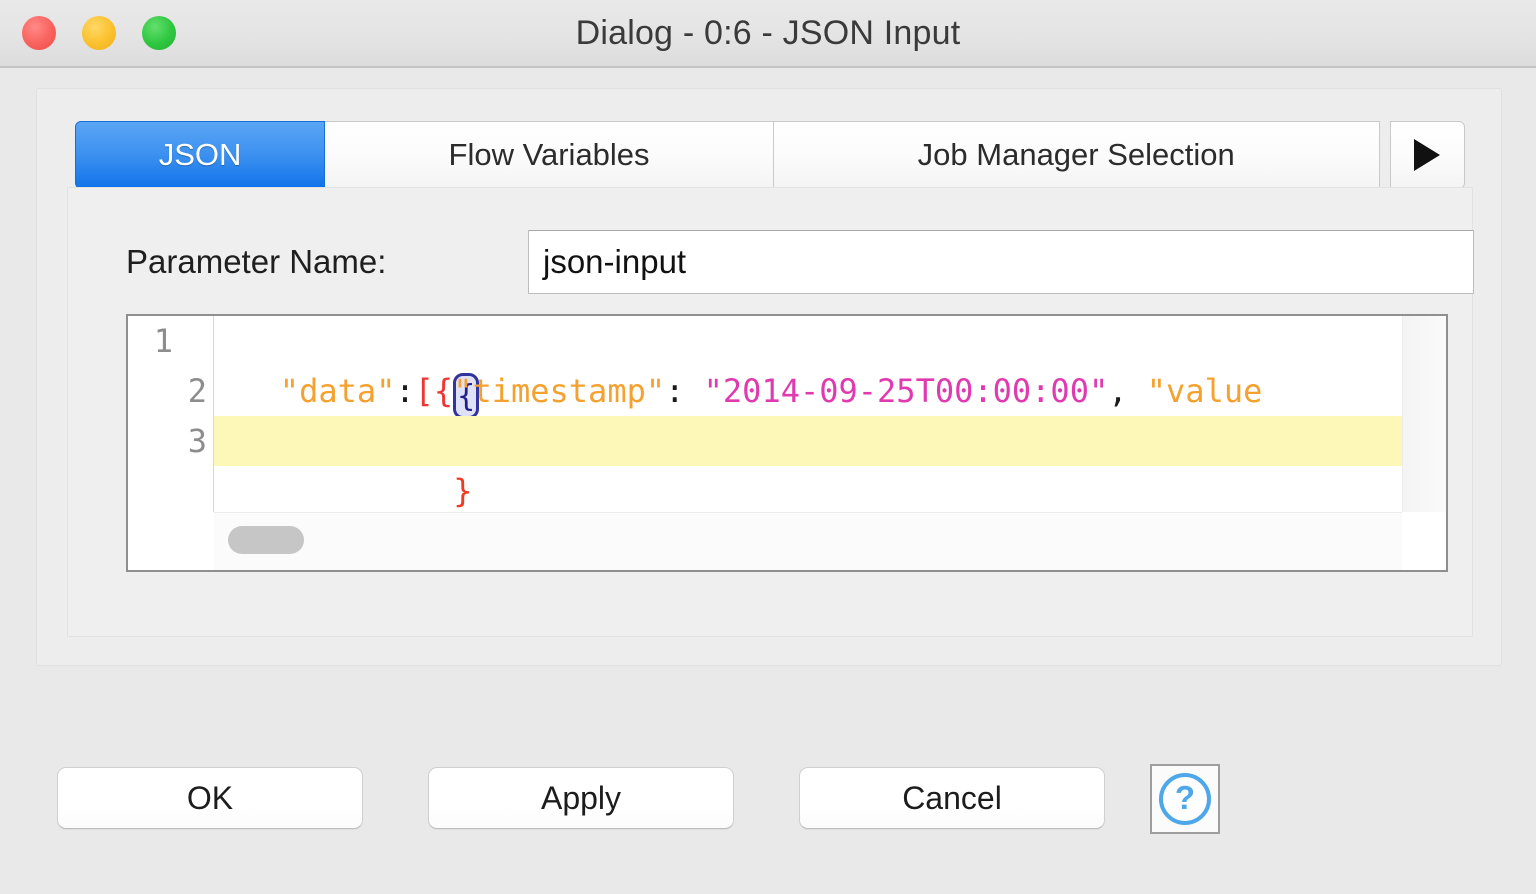  I want to click on apply-button-label: Apply, so click(581, 797).